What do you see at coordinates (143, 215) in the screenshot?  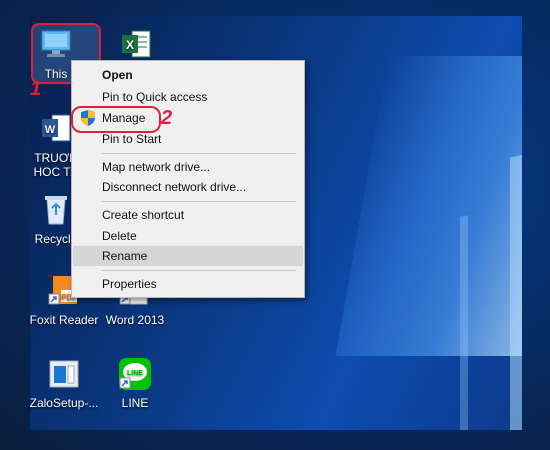 I see `menu-item-label: Create shortcut` at bounding box center [143, 215].